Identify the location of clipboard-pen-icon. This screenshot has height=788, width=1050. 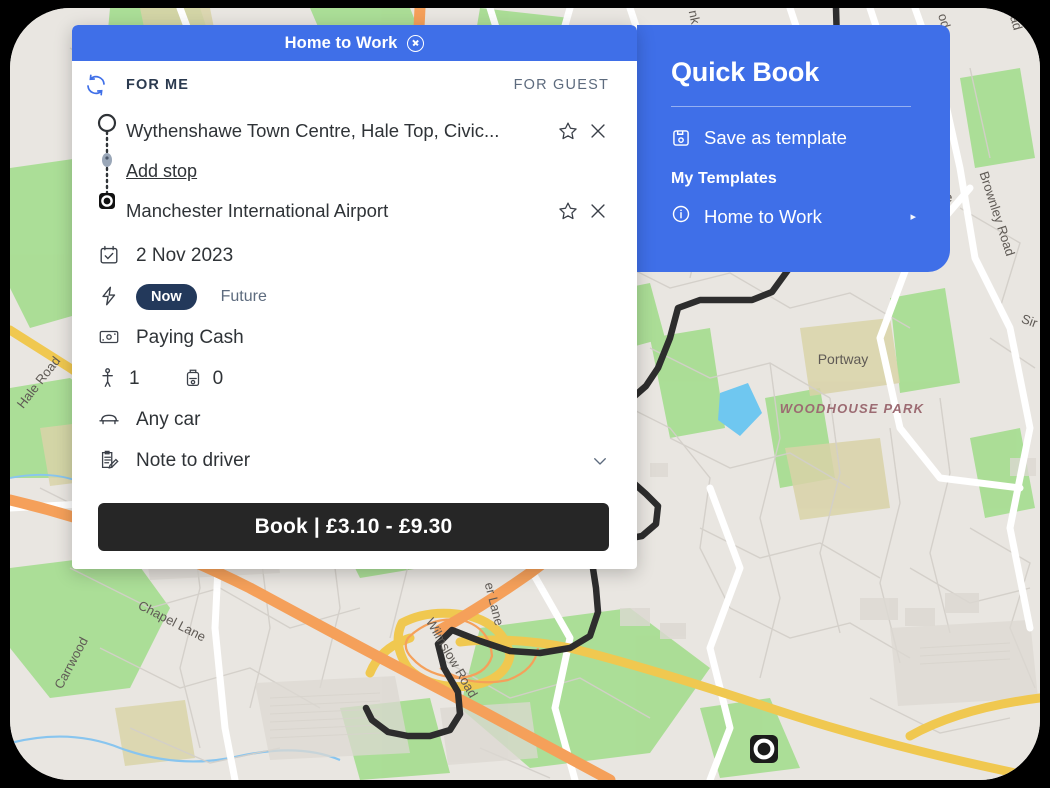
(110, 461).